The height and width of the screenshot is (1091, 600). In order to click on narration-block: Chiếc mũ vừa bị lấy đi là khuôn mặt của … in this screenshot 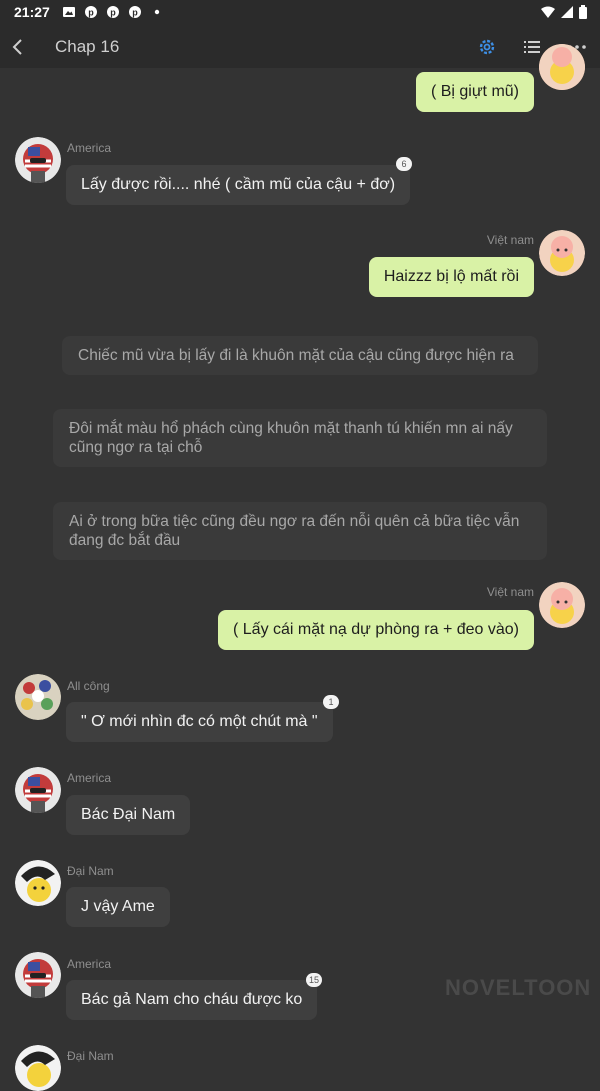, I will do `click(300, 355)`.